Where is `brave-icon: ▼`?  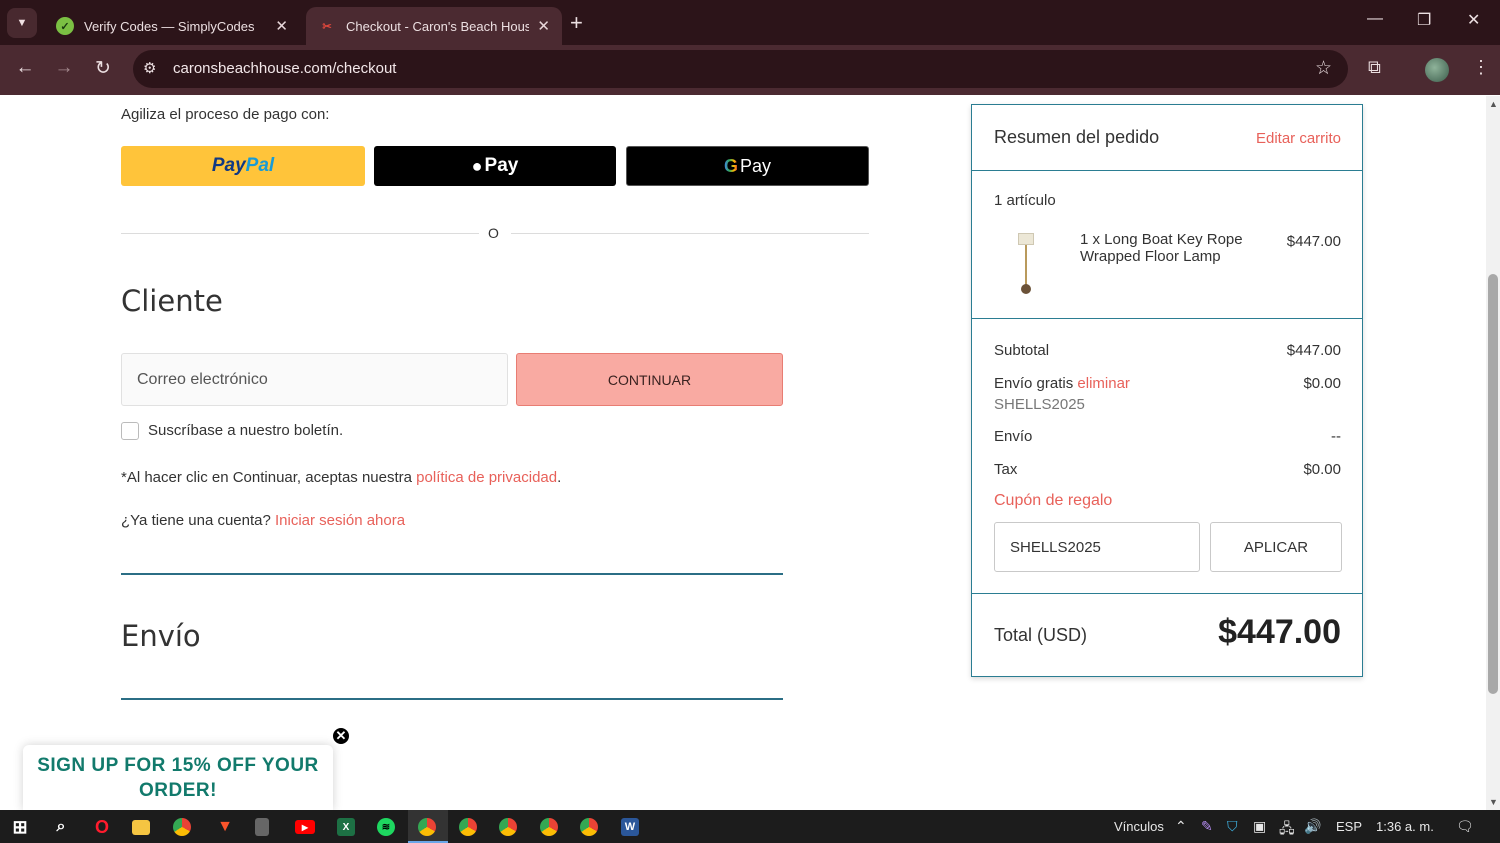 brave-icon: ▼ is located at coordinates (225, 827).